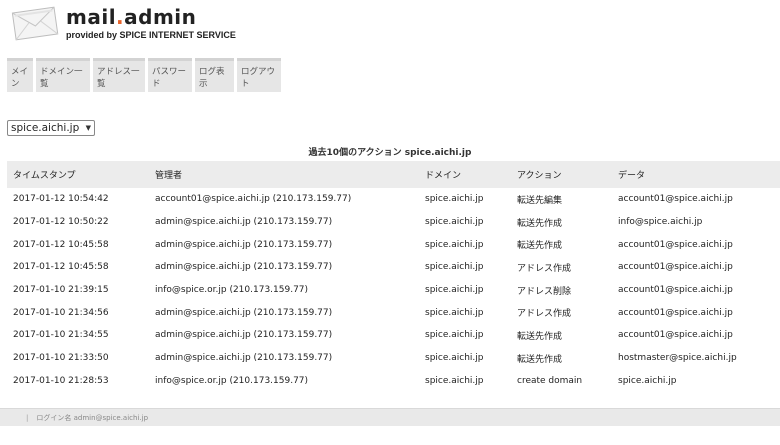 The image size is (780, 445). I want to click on header-timestamp: タイムスタンプ, so click(44, 176).